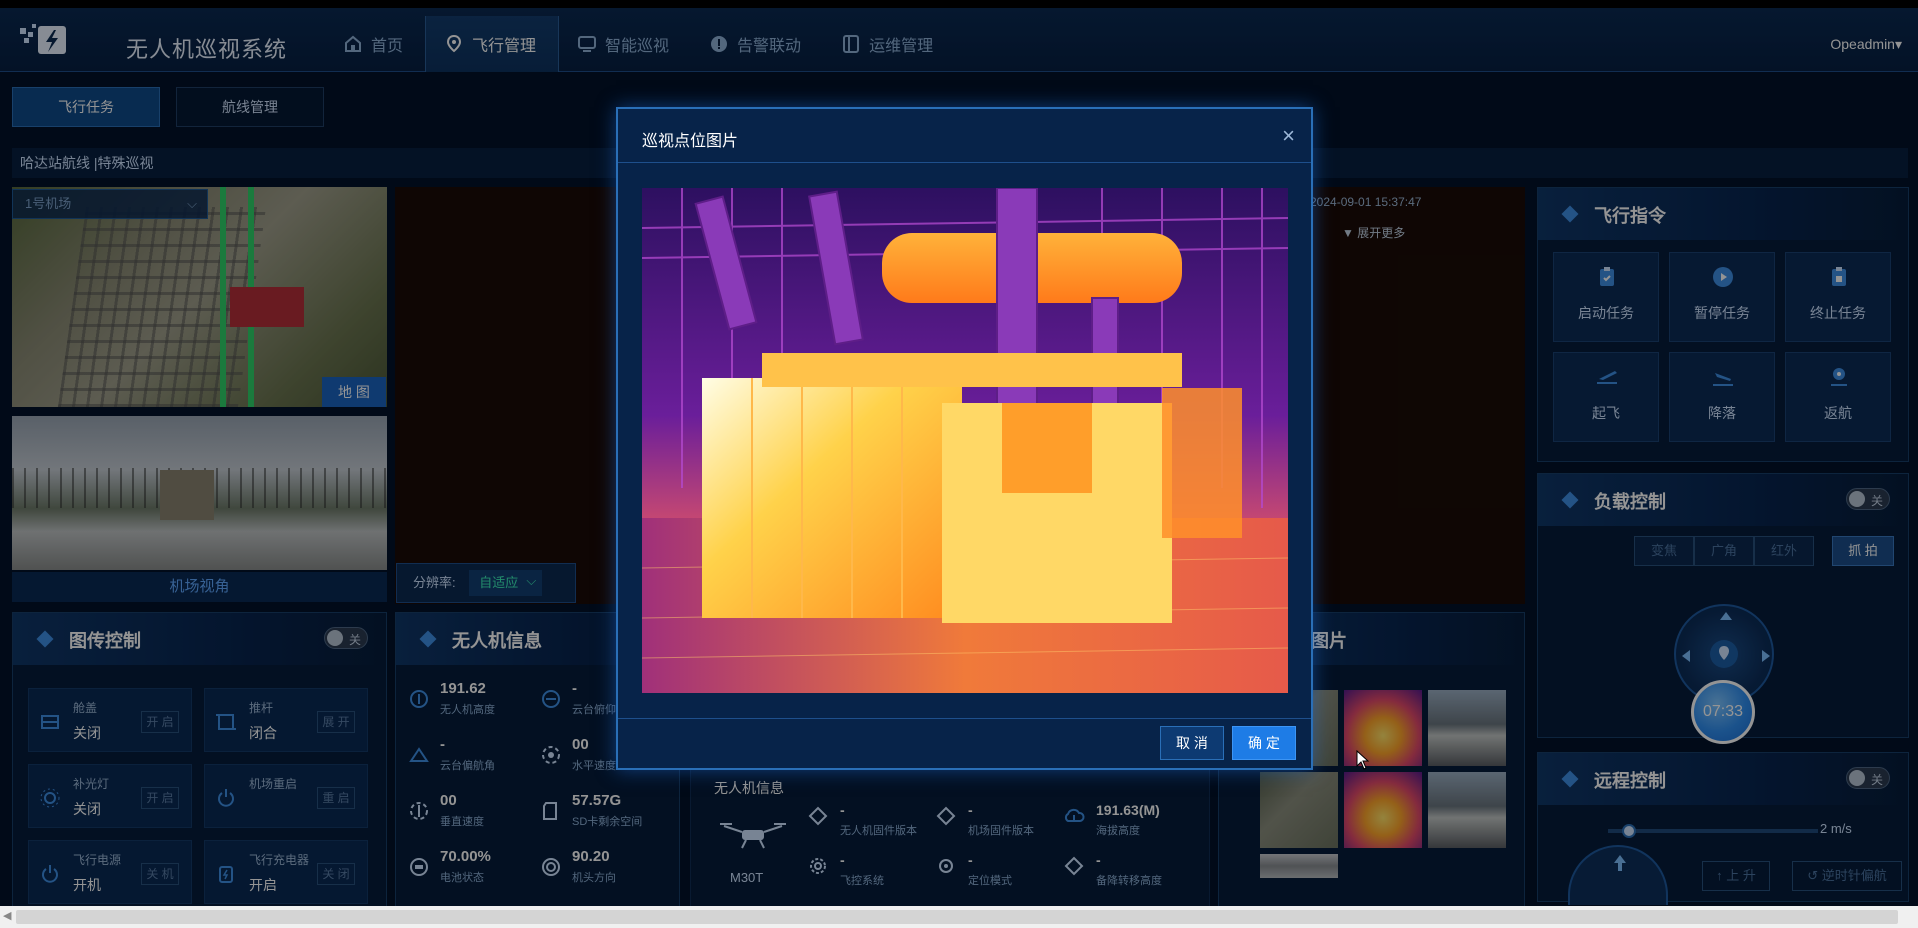  I want to click on scroll-left-icon: ◀, so click(7, 915).